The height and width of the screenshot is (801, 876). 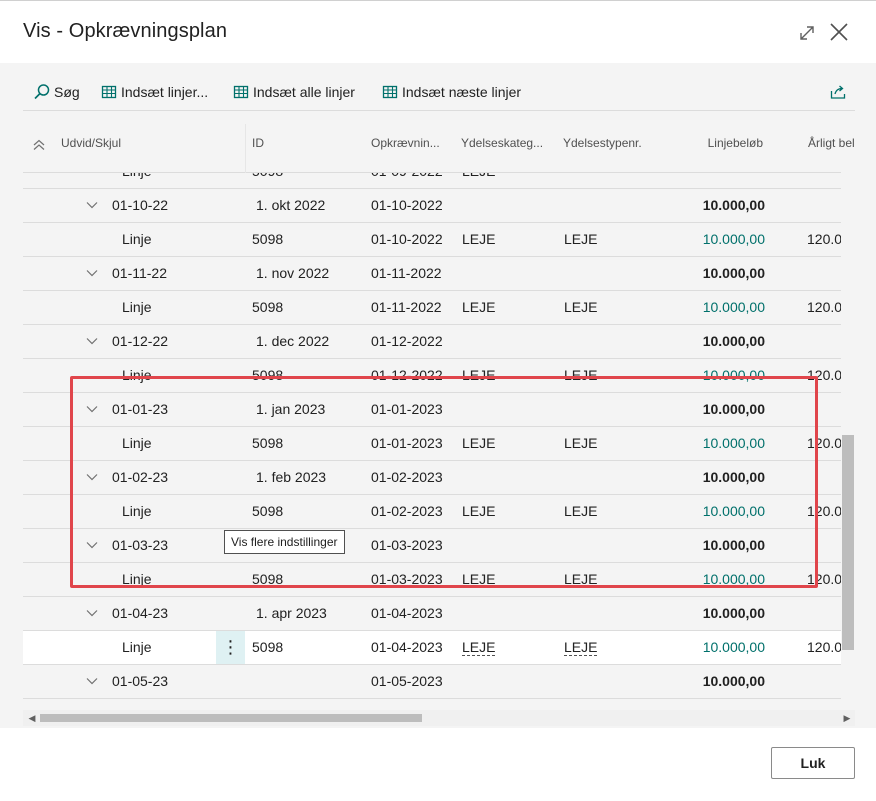 I want to click on charge-date: 01-05-2023, so click(x=407, y=681).